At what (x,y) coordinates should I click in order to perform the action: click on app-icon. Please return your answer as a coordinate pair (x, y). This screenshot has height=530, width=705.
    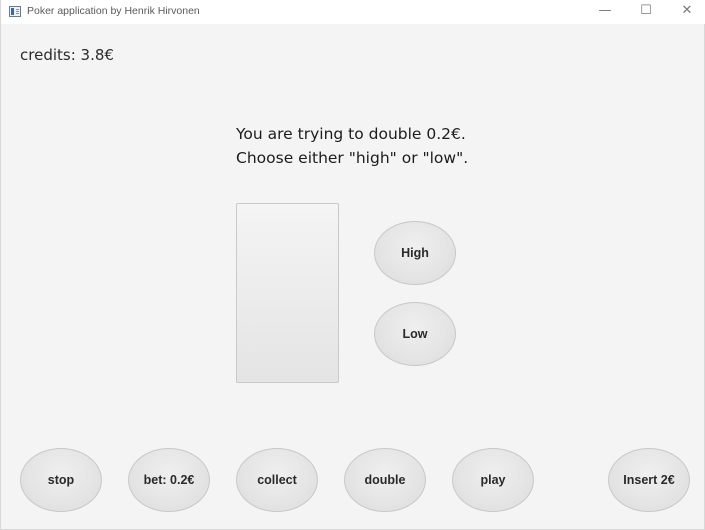
    Looking at the image, I should click on (15, 11).